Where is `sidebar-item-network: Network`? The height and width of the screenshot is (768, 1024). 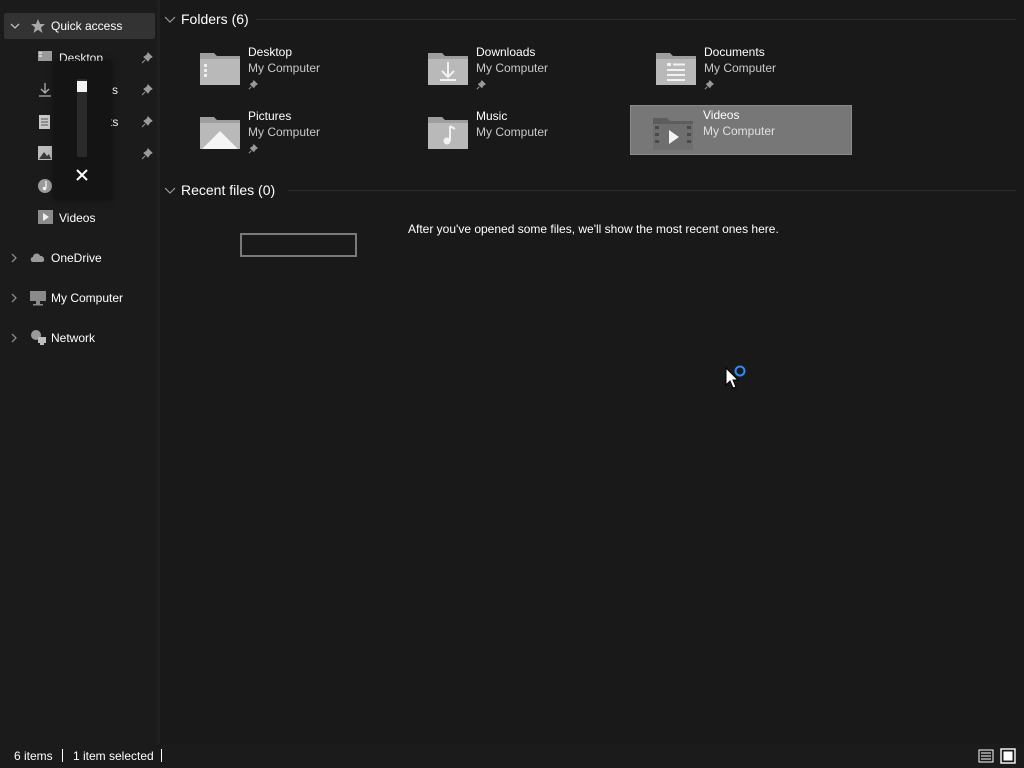 sidebar-item-network: Network is located at coordinates (78, 337).